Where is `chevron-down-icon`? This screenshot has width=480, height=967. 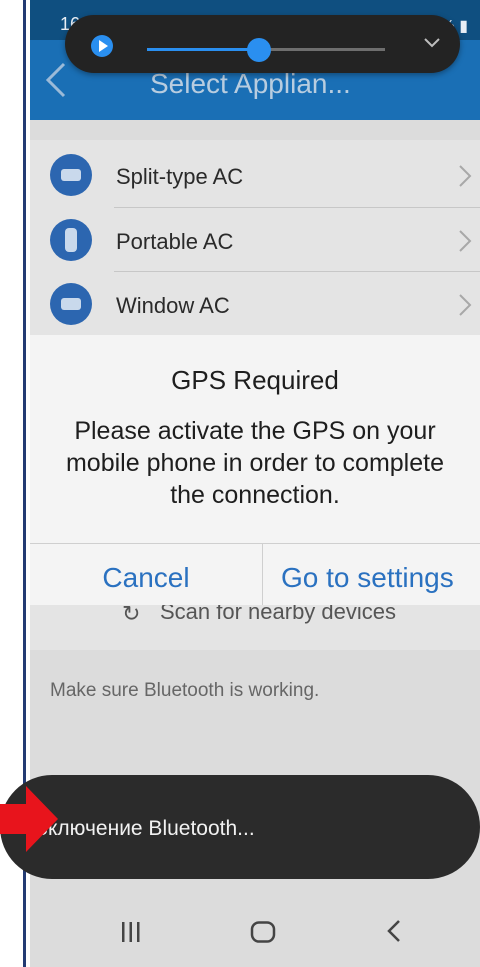 chevron-down-icon is located at coordinates (432, 43).